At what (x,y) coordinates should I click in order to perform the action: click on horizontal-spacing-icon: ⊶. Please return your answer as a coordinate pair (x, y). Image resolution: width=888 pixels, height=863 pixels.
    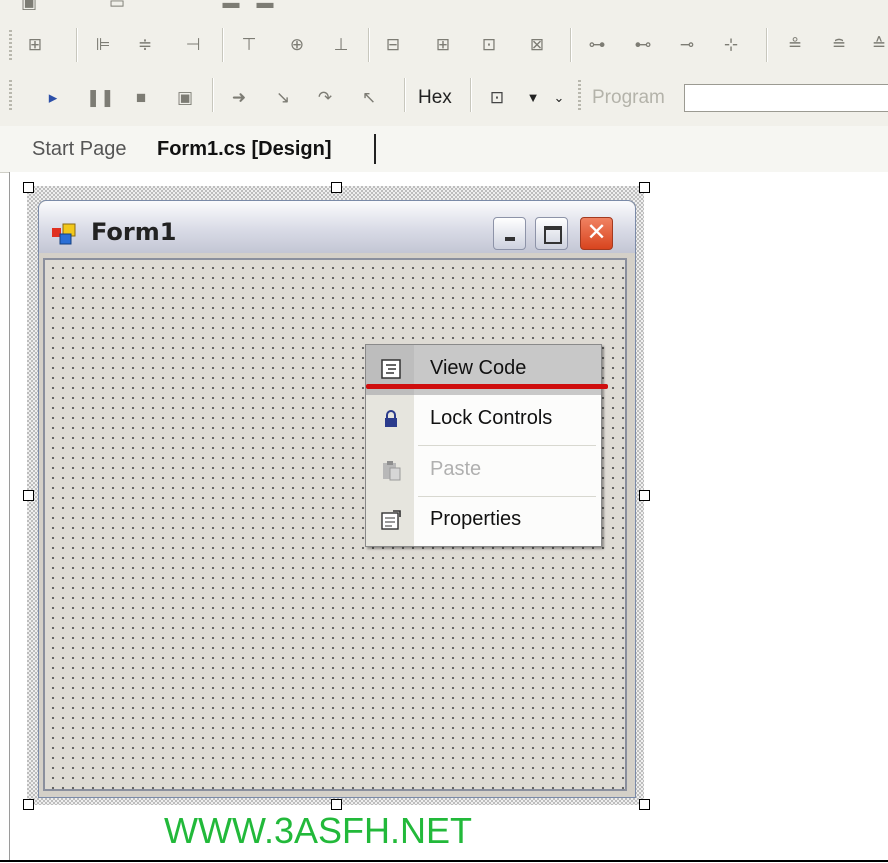
    Looking at the image, I should click on (597, 45).